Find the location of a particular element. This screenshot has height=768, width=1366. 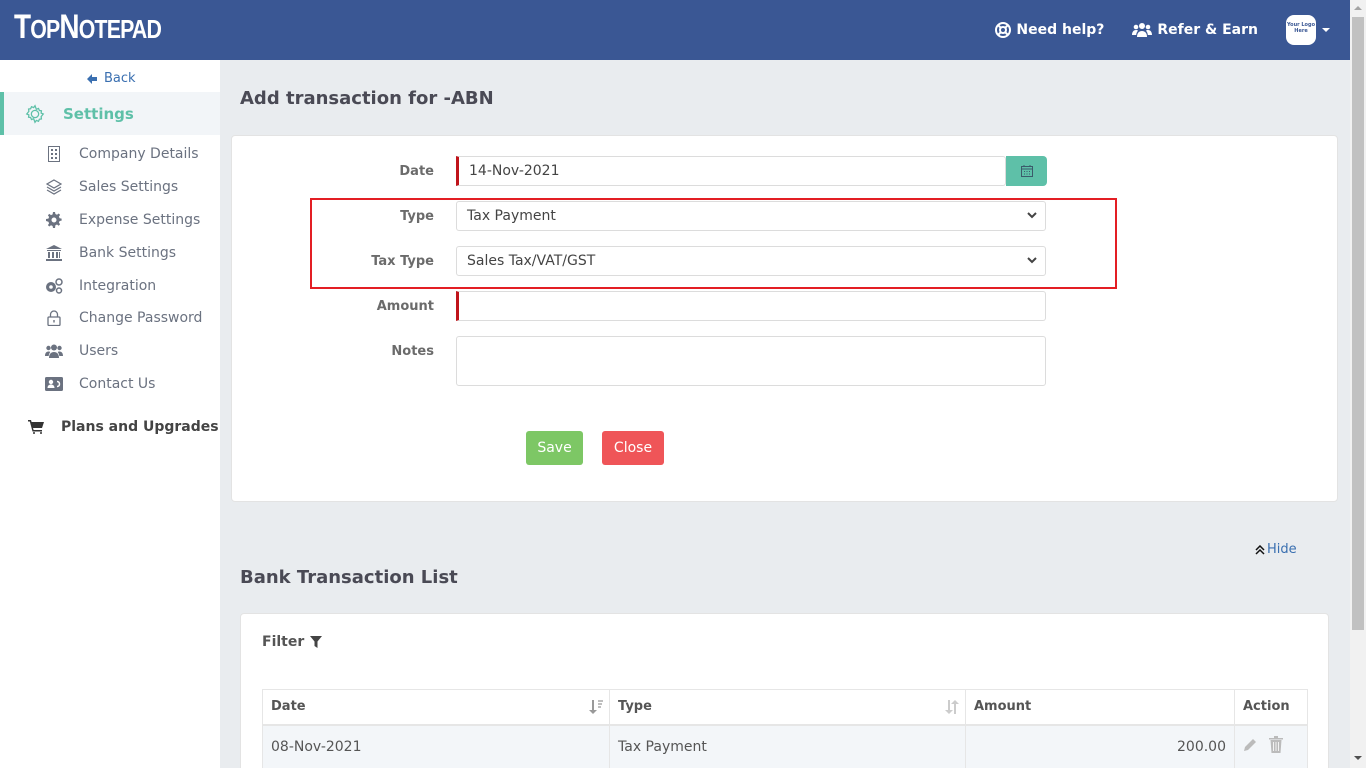

page-scrollbar is located at coordinates (1358, 384).